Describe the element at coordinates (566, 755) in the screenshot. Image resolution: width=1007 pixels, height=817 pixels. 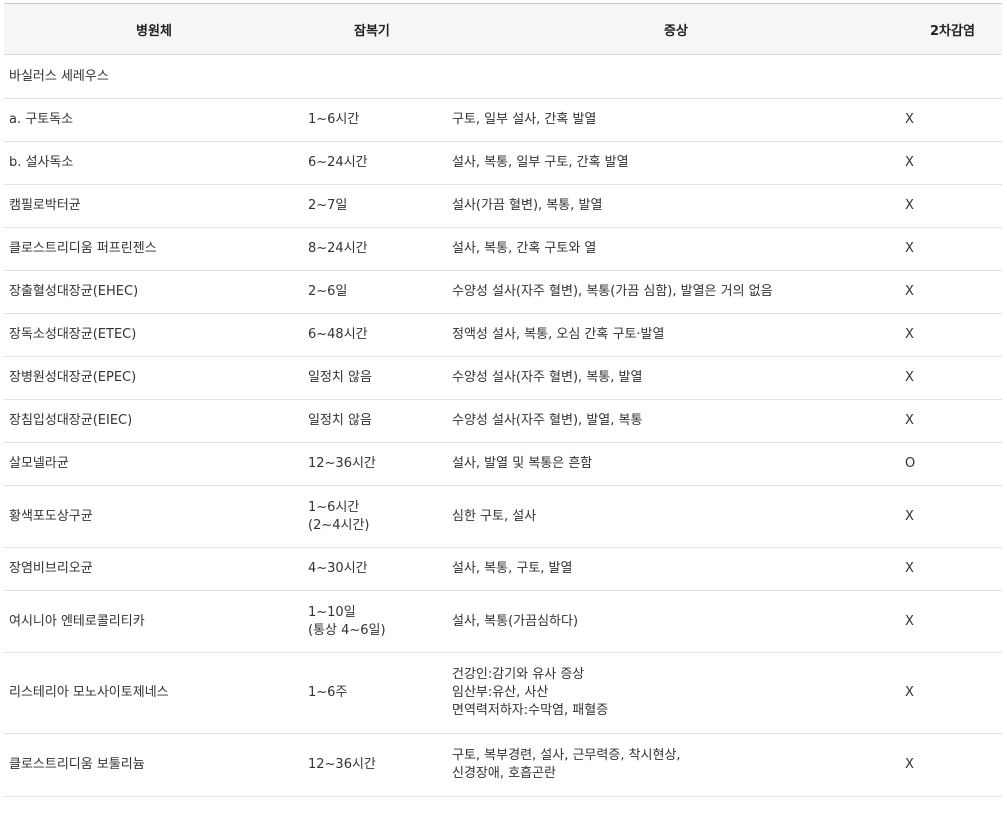
I see `symptom-line: 구토, 복부경련, 설사, 근무력증, 착시현상,` at that location.